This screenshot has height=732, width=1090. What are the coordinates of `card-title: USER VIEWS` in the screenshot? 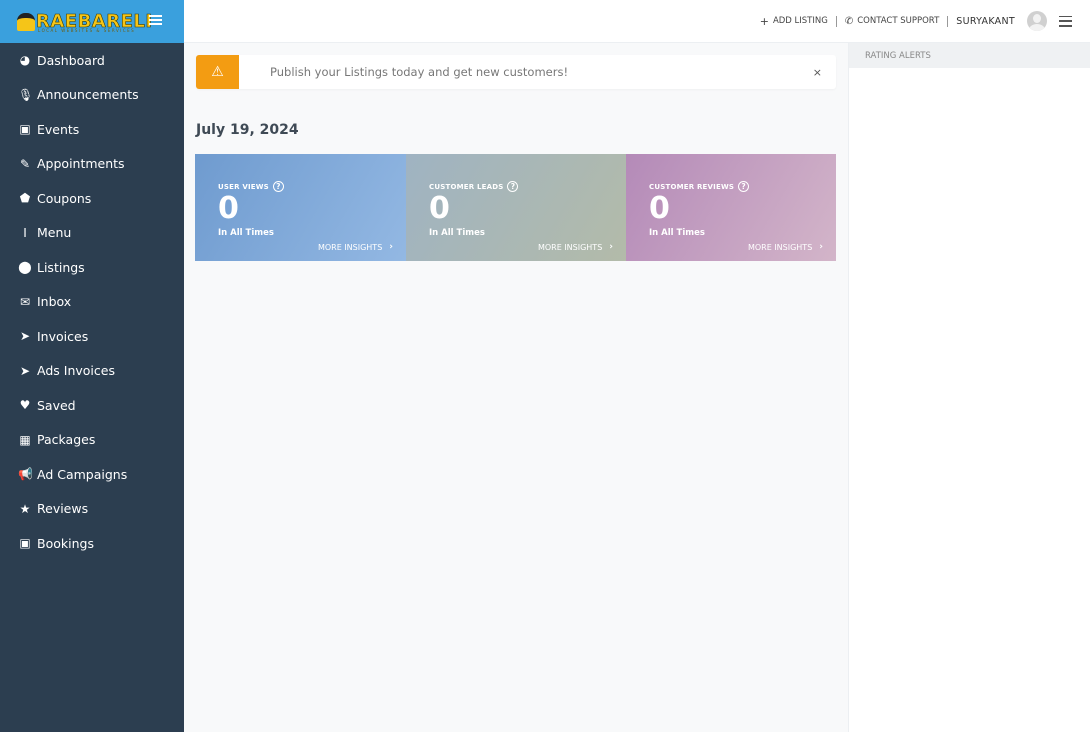 It's located at (243, 186).